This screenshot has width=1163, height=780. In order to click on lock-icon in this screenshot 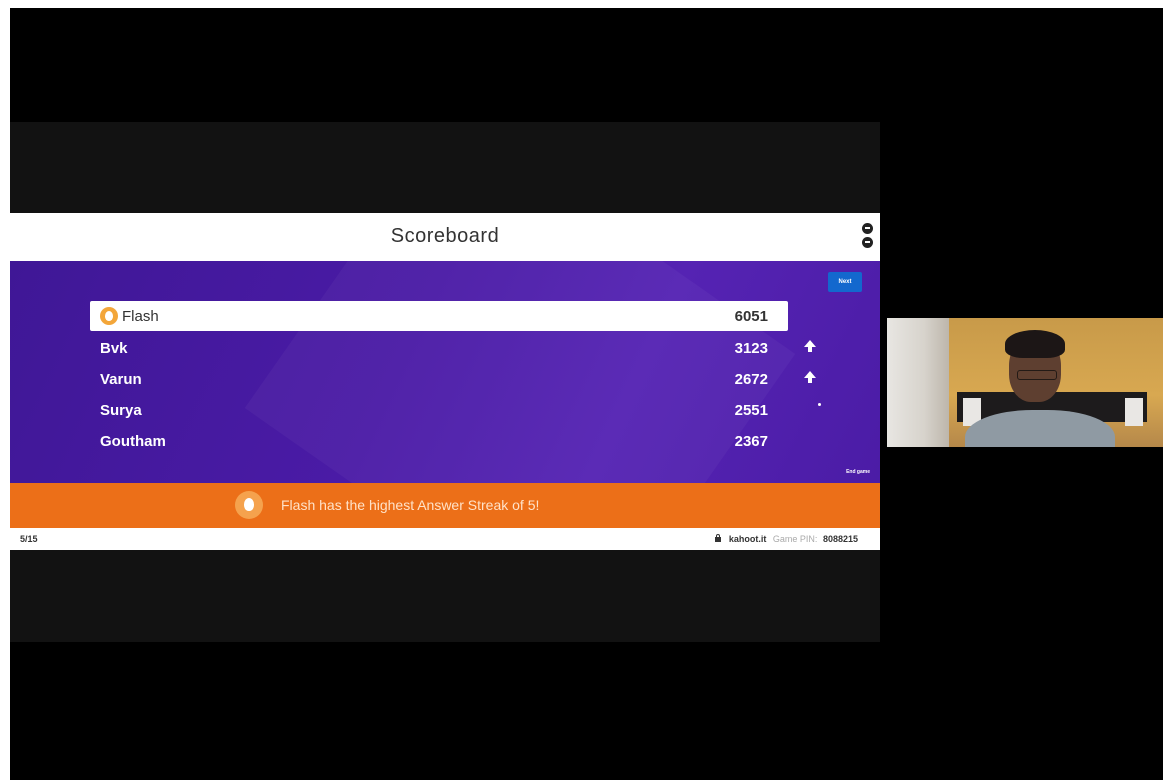, I will do `click(718, 538)`.